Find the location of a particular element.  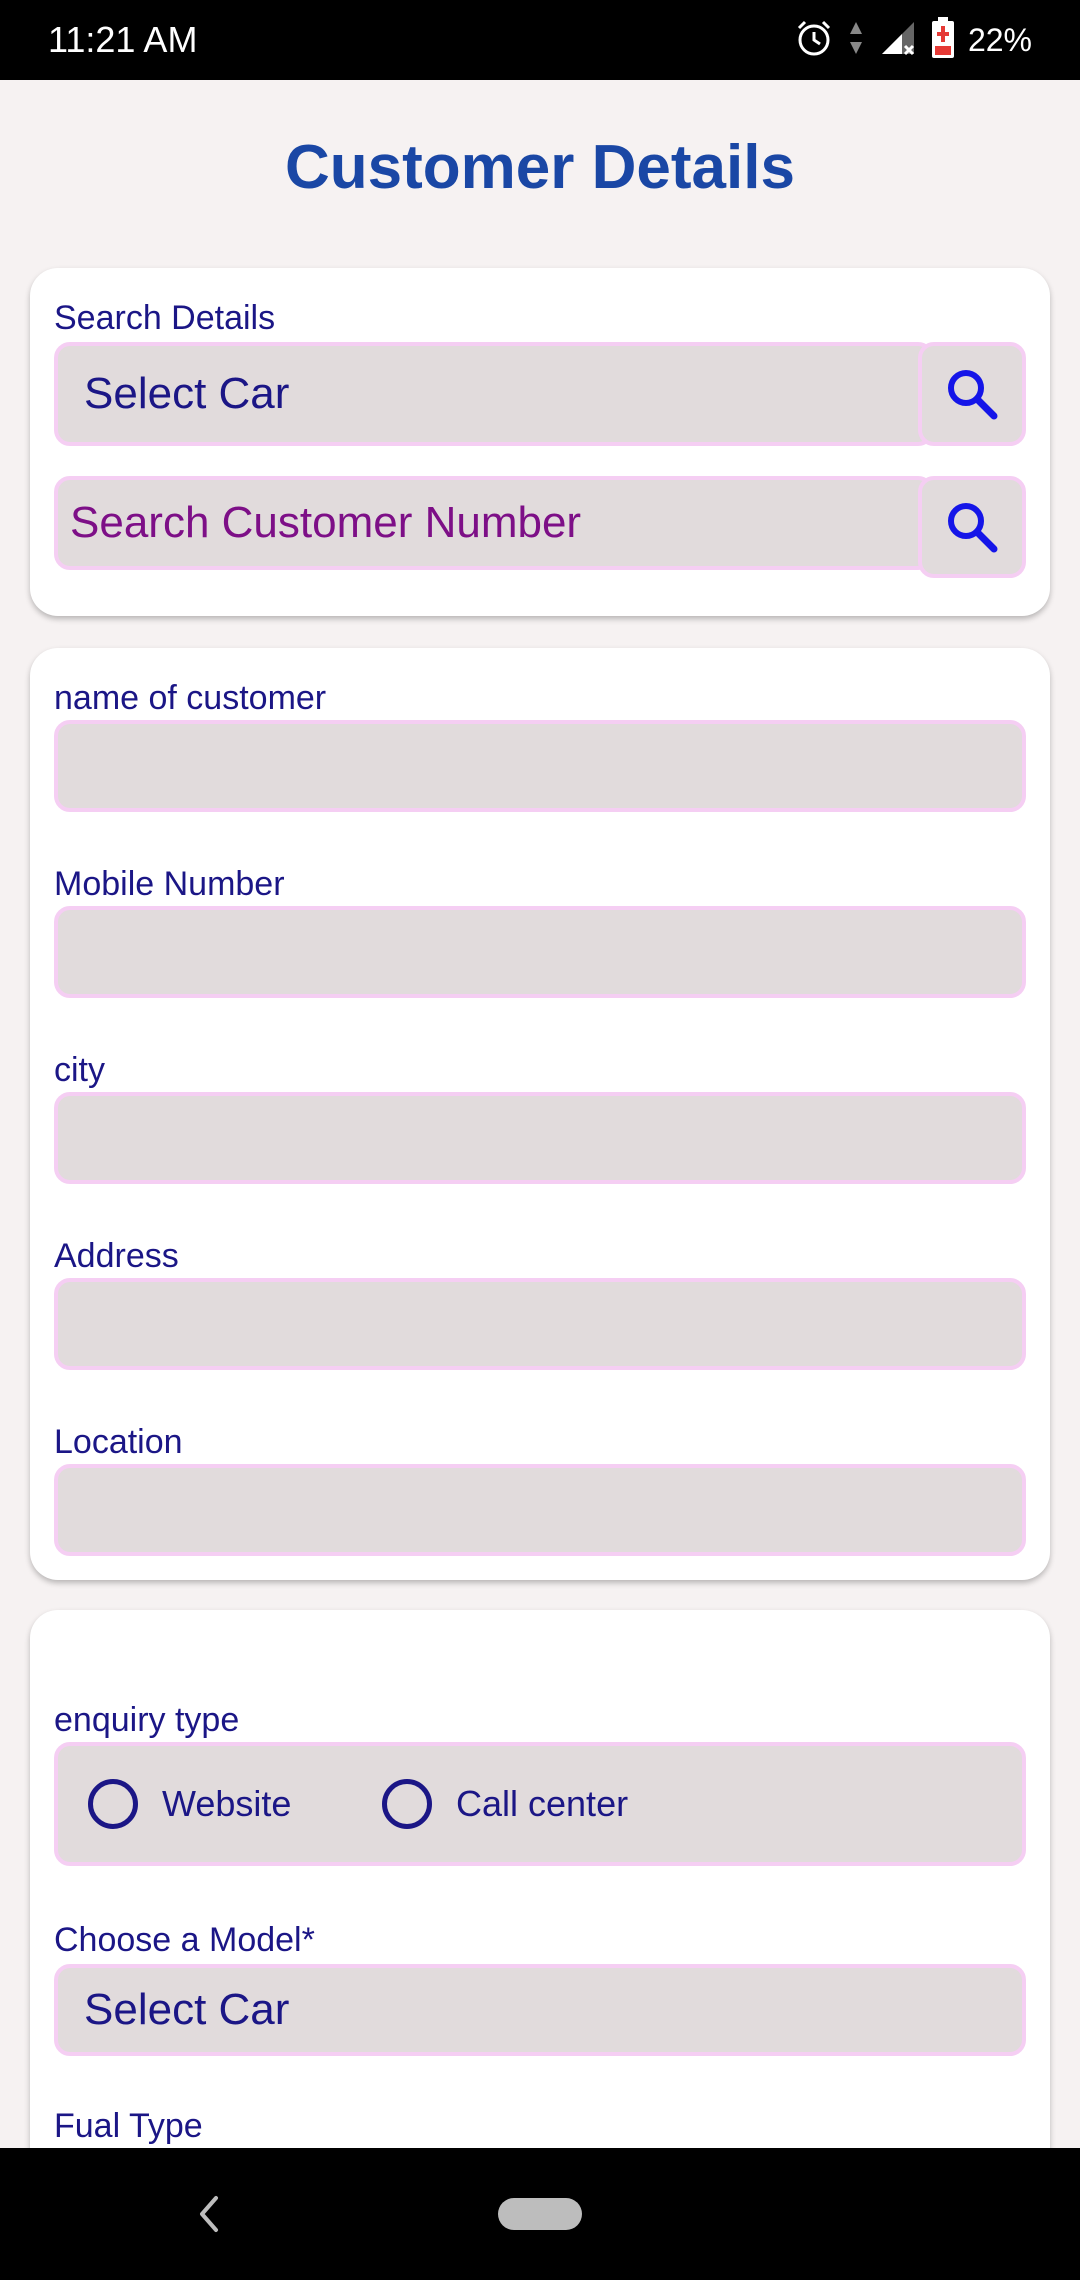

enquiry-type-radio-group: Website Call center is located at coordinates (540, 1804).